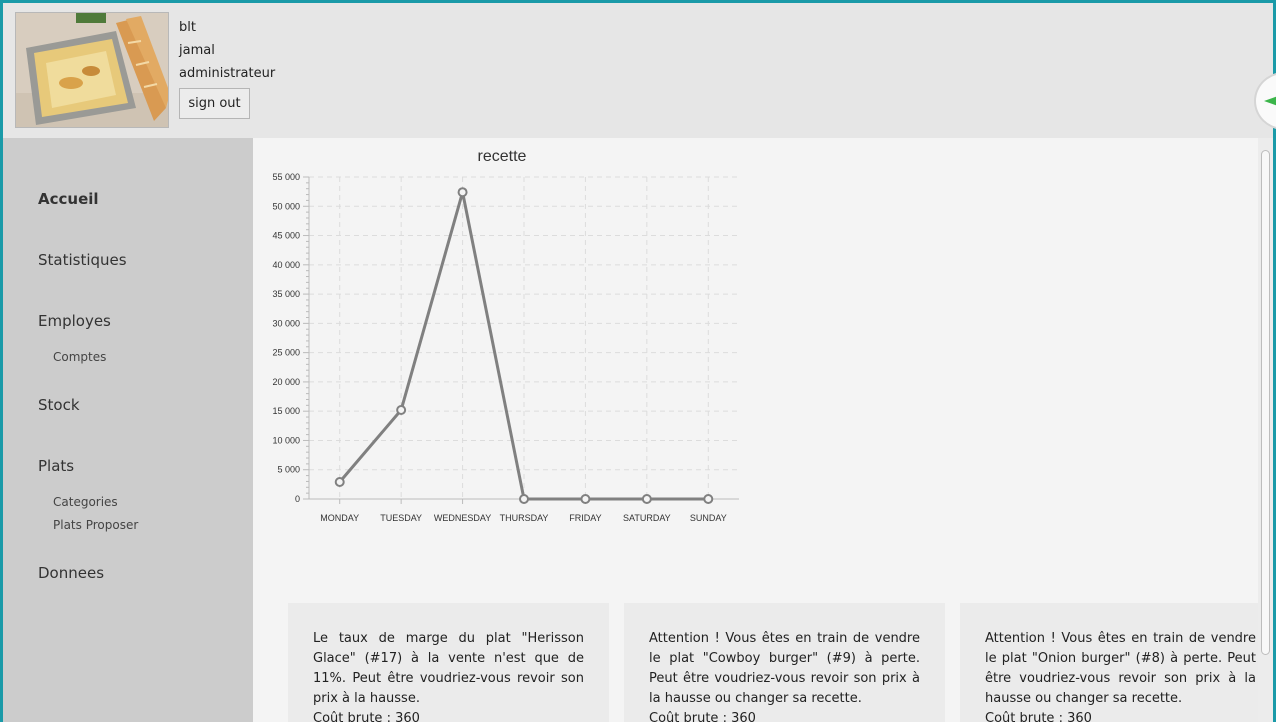  Describe the element at coordinates (197, 50) in the screenshot. I see `user-name: jamal` at that location.